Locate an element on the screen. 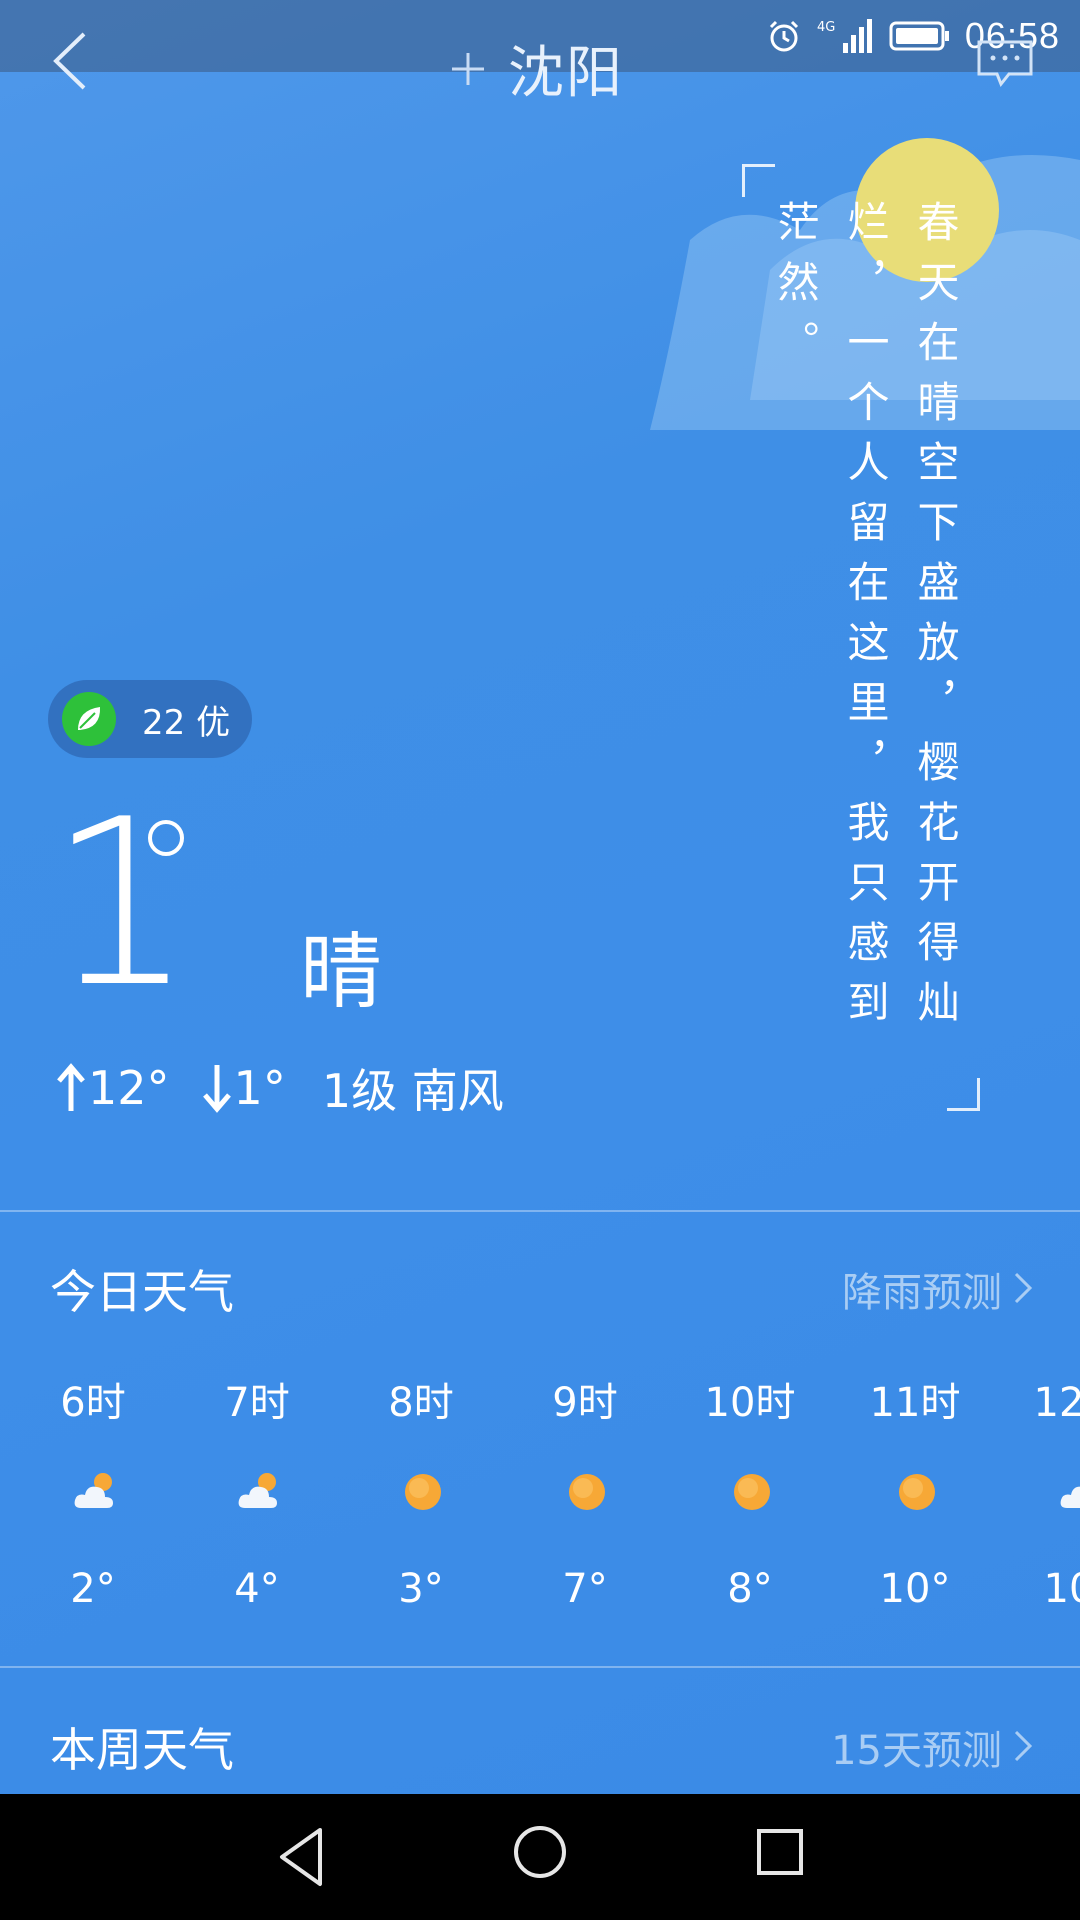  temperature-range-row: 12° 1° 1级 南风 is located at coordinates (279, 1088).